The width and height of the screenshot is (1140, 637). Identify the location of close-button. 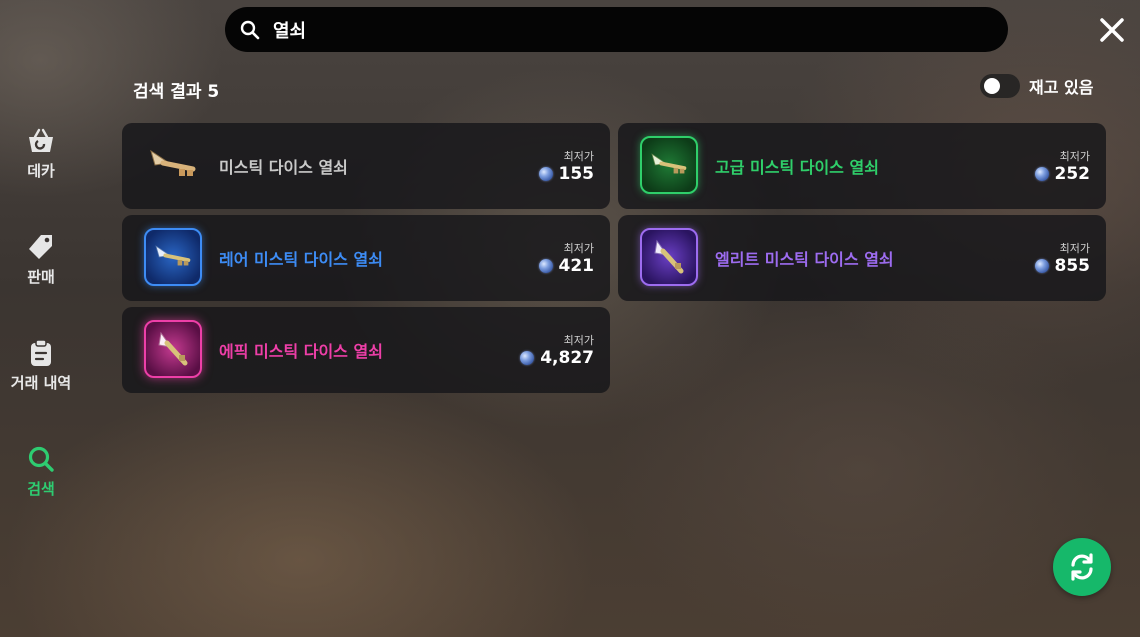
(1112, 30).